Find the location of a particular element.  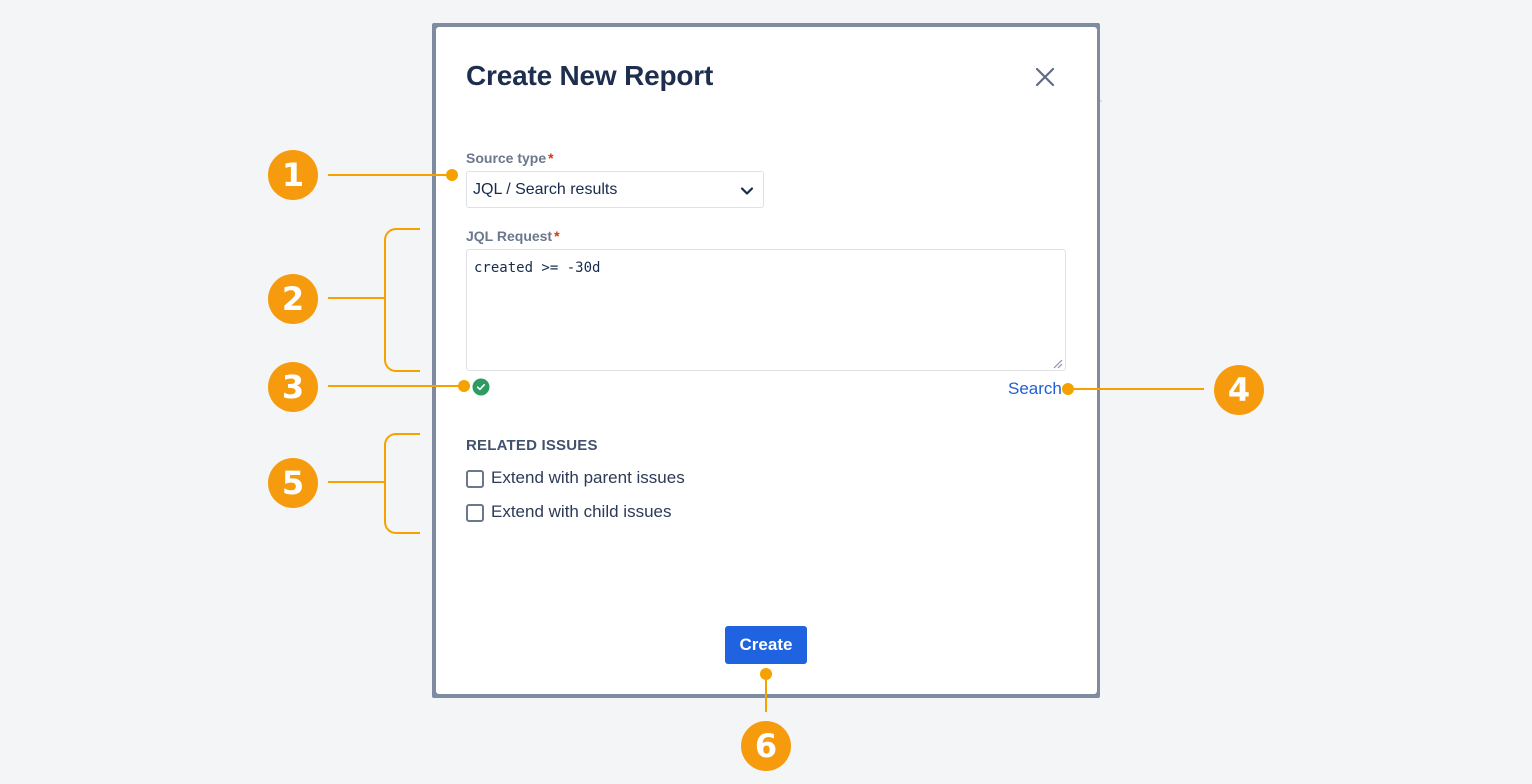

related-issues-heading: RELATED ISSUES is located at coordinates (532, 445).